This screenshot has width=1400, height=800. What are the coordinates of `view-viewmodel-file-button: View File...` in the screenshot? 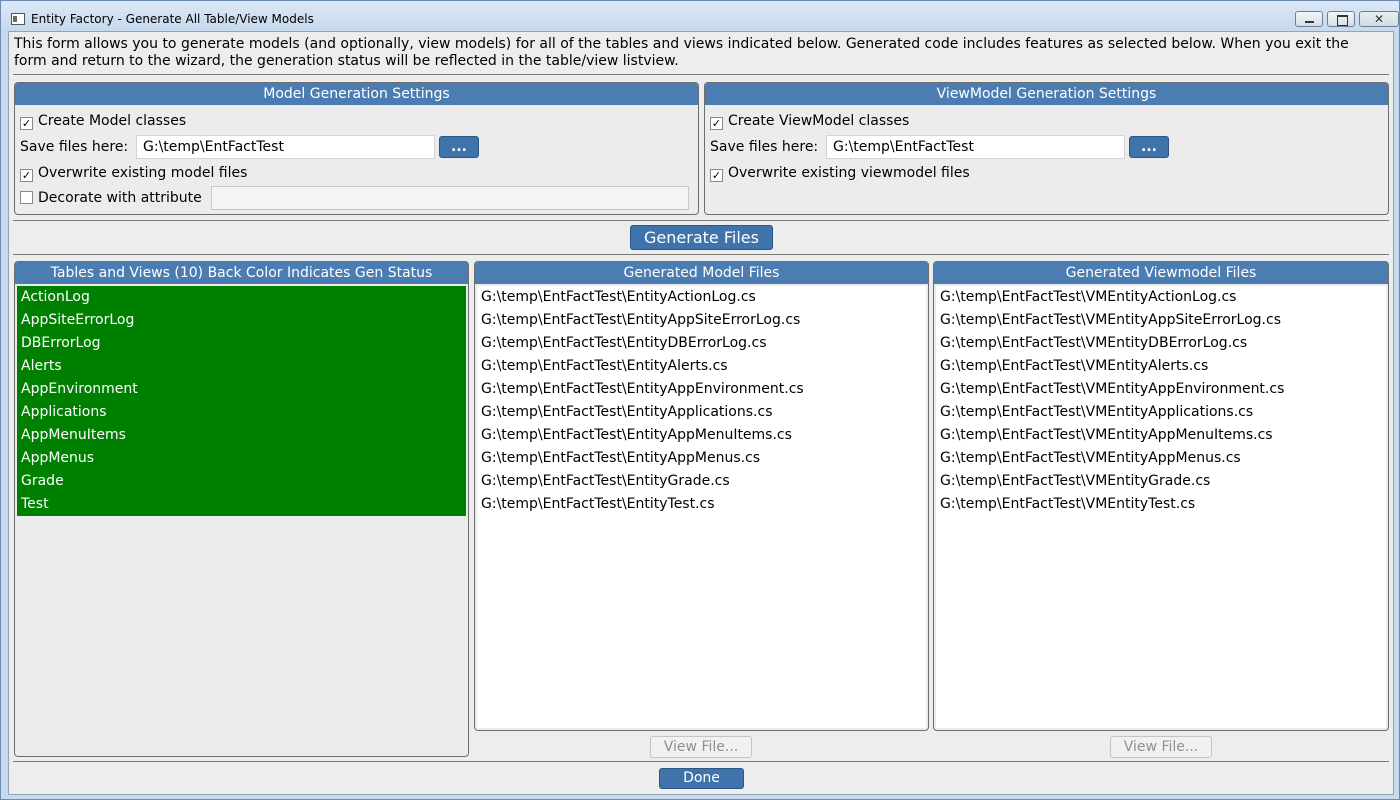 It's located at (1161, 747).